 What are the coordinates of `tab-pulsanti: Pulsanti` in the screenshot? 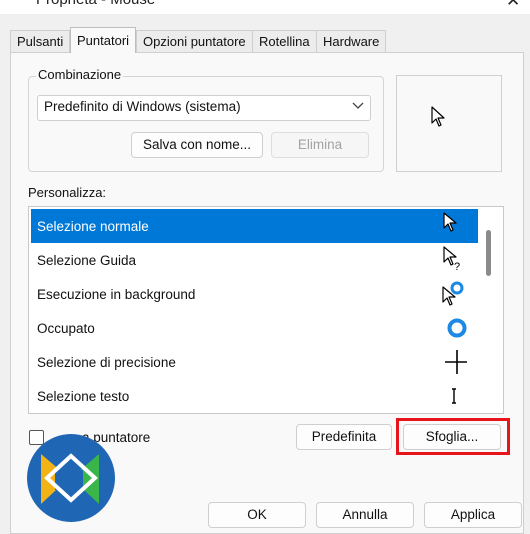 It's located at (40, 41).